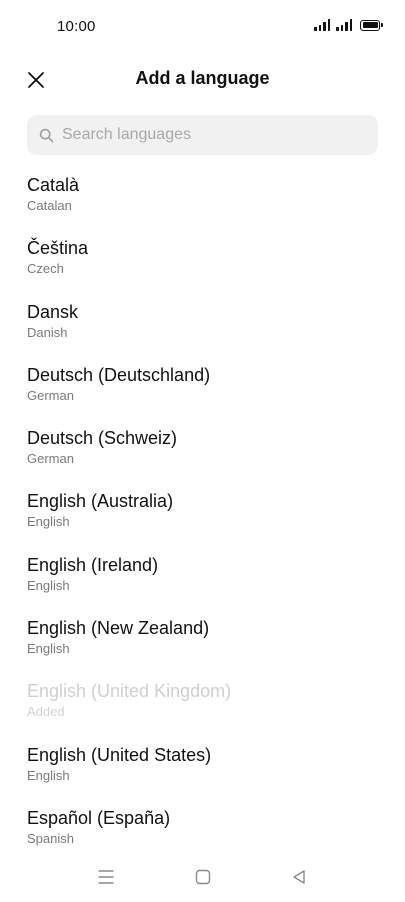  What do you see at coordinates (76, 26) in the screenshot?
I see `status-time: 10:00` at bounding box center [76, 26].